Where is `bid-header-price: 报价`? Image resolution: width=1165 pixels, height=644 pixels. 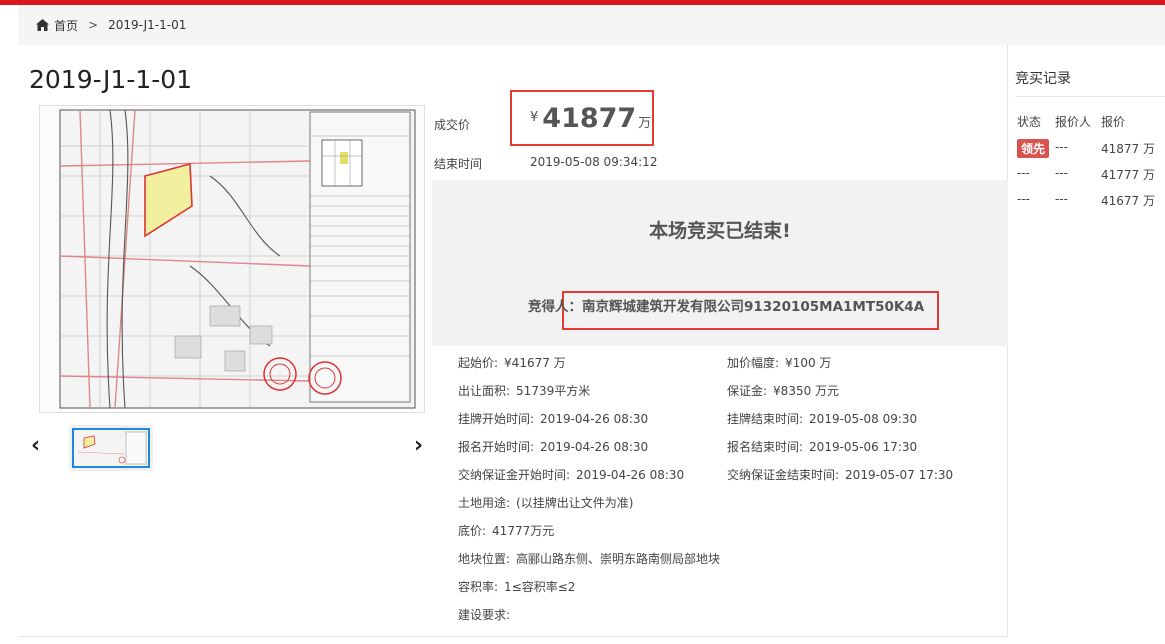 bid-header-price: 报价 is located at coordinates (1113, 122).